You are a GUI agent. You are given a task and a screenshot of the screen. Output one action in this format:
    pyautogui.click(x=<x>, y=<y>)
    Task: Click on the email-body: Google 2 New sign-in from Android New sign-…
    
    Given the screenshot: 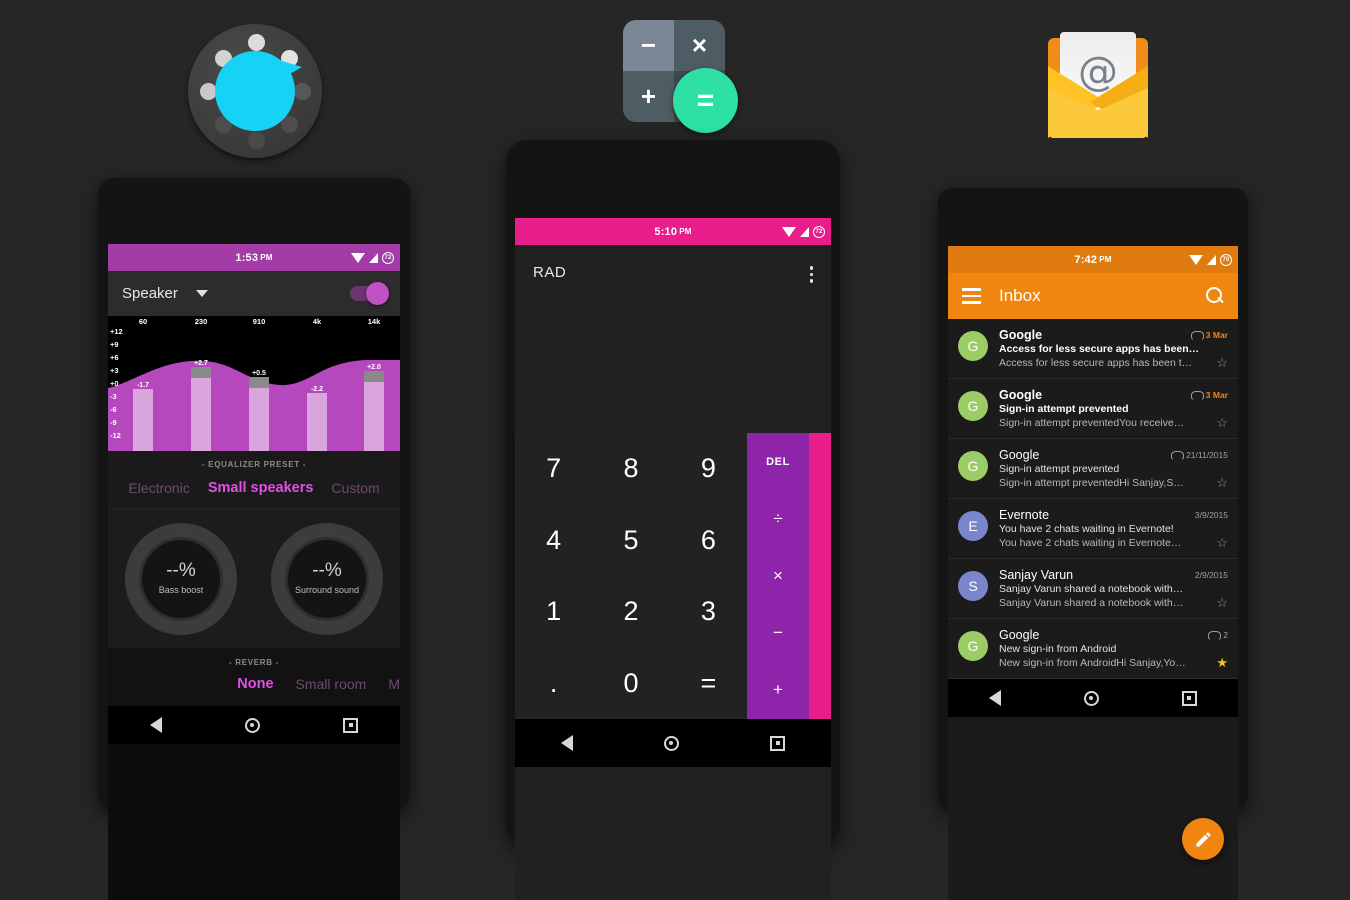 What is the action you would take?
    pyautogui.click(x=1113, y=648)
    